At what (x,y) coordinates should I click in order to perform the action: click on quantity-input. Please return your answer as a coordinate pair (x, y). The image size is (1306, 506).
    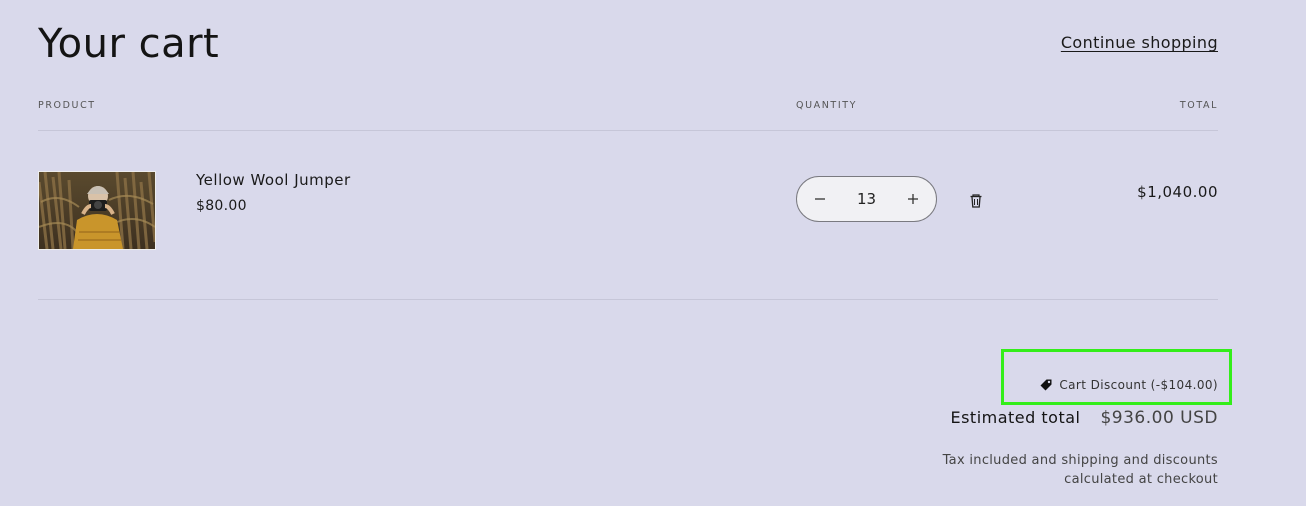
    Looking at the image, I should click on (866, 199).